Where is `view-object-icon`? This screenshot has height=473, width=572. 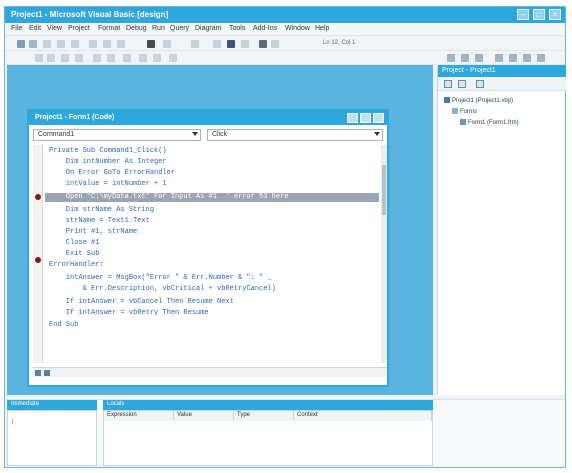 view-object-icon is located at coordinates (462, 84).